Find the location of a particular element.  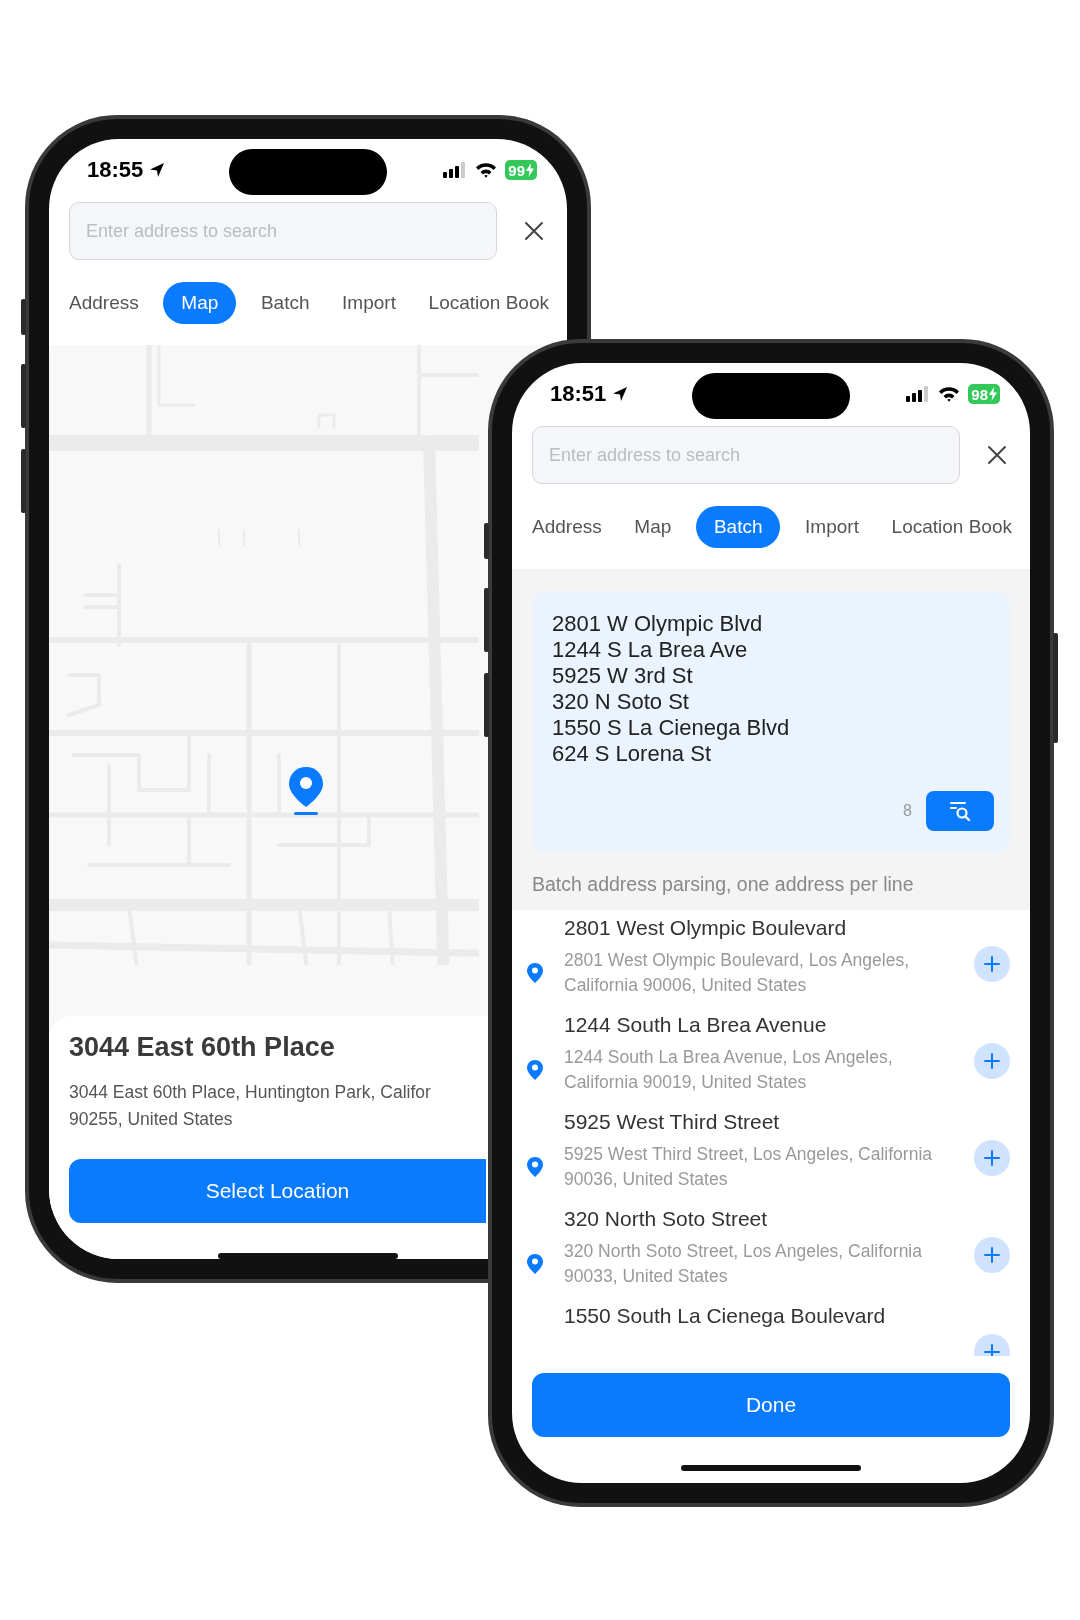

done-button: Done is located at coordinates (771, 1405).